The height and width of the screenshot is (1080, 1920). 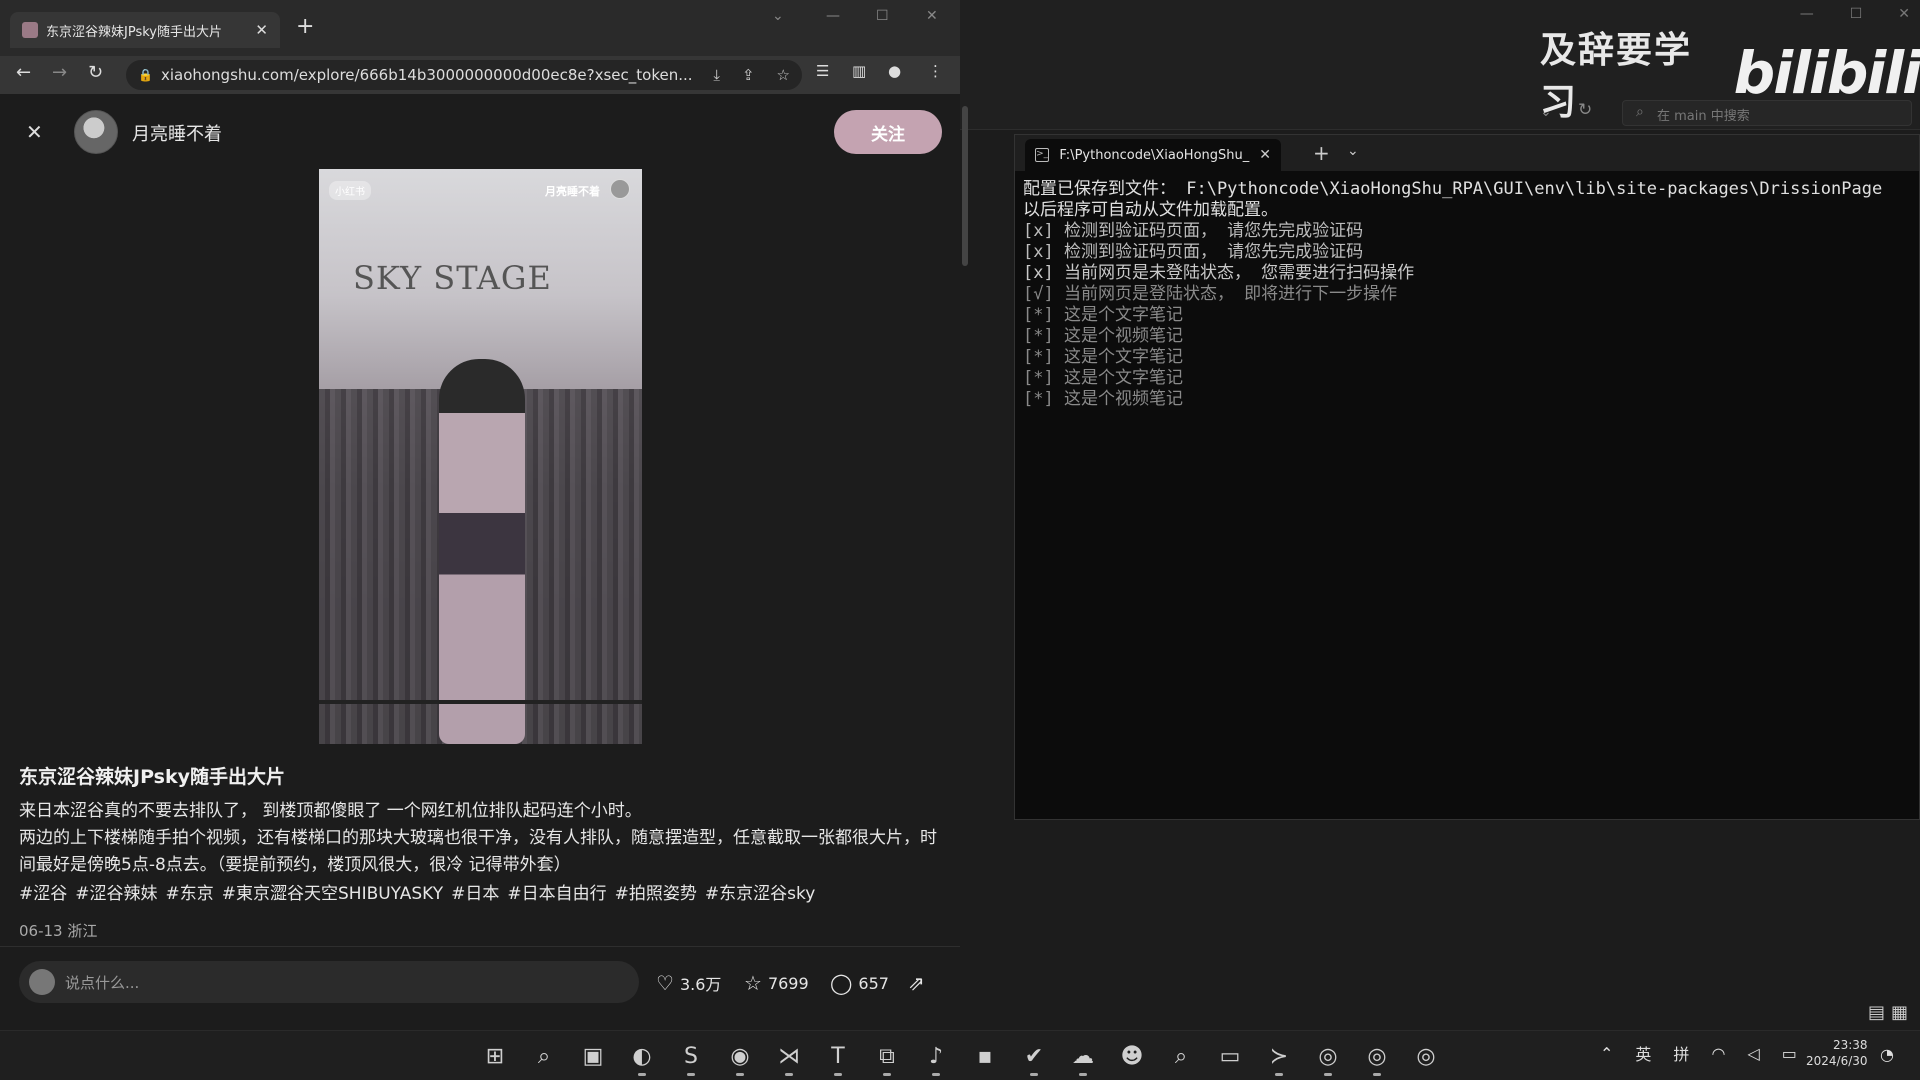 What do you see at coordinates (177, 133) in the screenshot?
I see `author-name: 月亮睡不着` at bounding box center [177, 133].